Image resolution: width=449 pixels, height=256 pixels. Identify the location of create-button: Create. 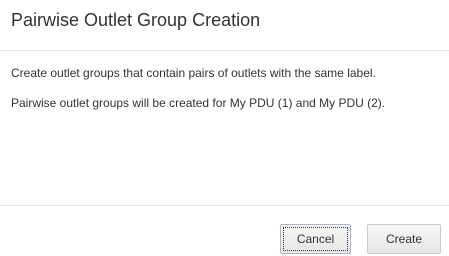
(404, 239).